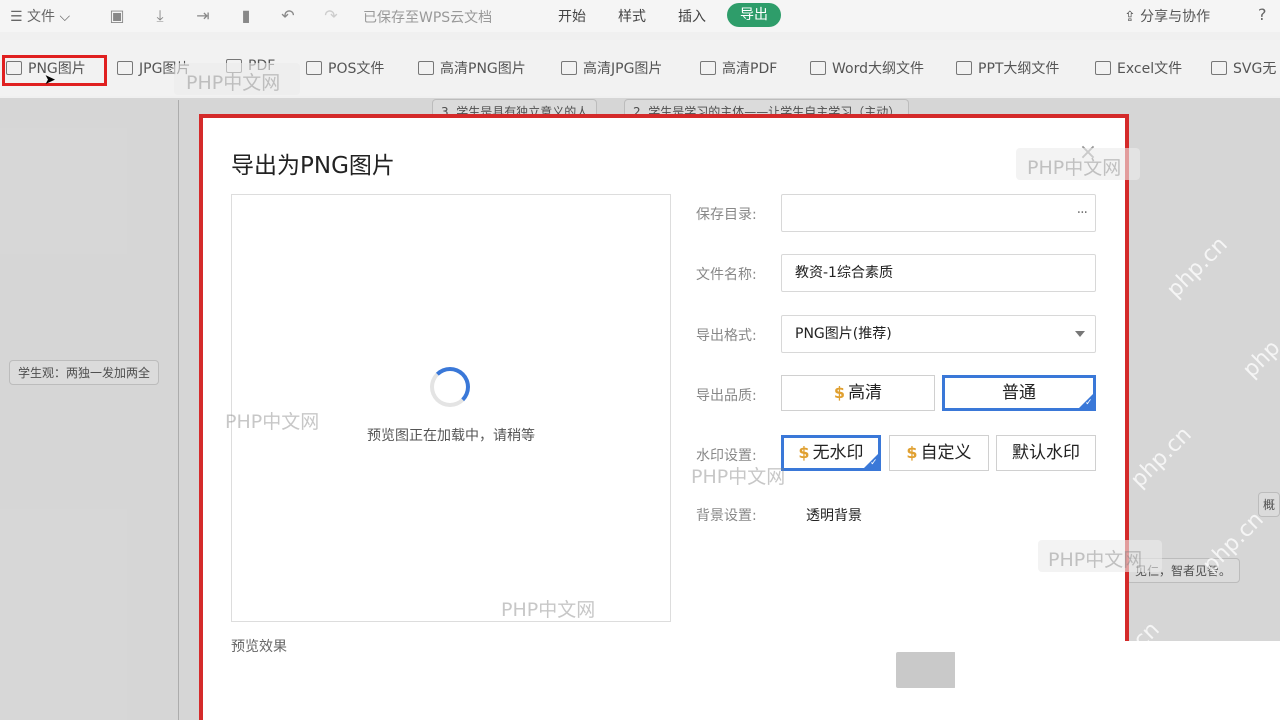  I want to click on excel-icon, so click(1103, 68).